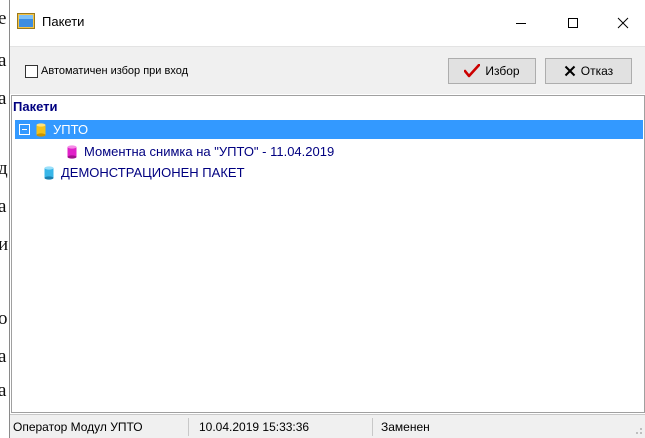  Describe the element at coordinates (71, 129) in the screenshot. I see `tree-item-label: УПТО` at that location.